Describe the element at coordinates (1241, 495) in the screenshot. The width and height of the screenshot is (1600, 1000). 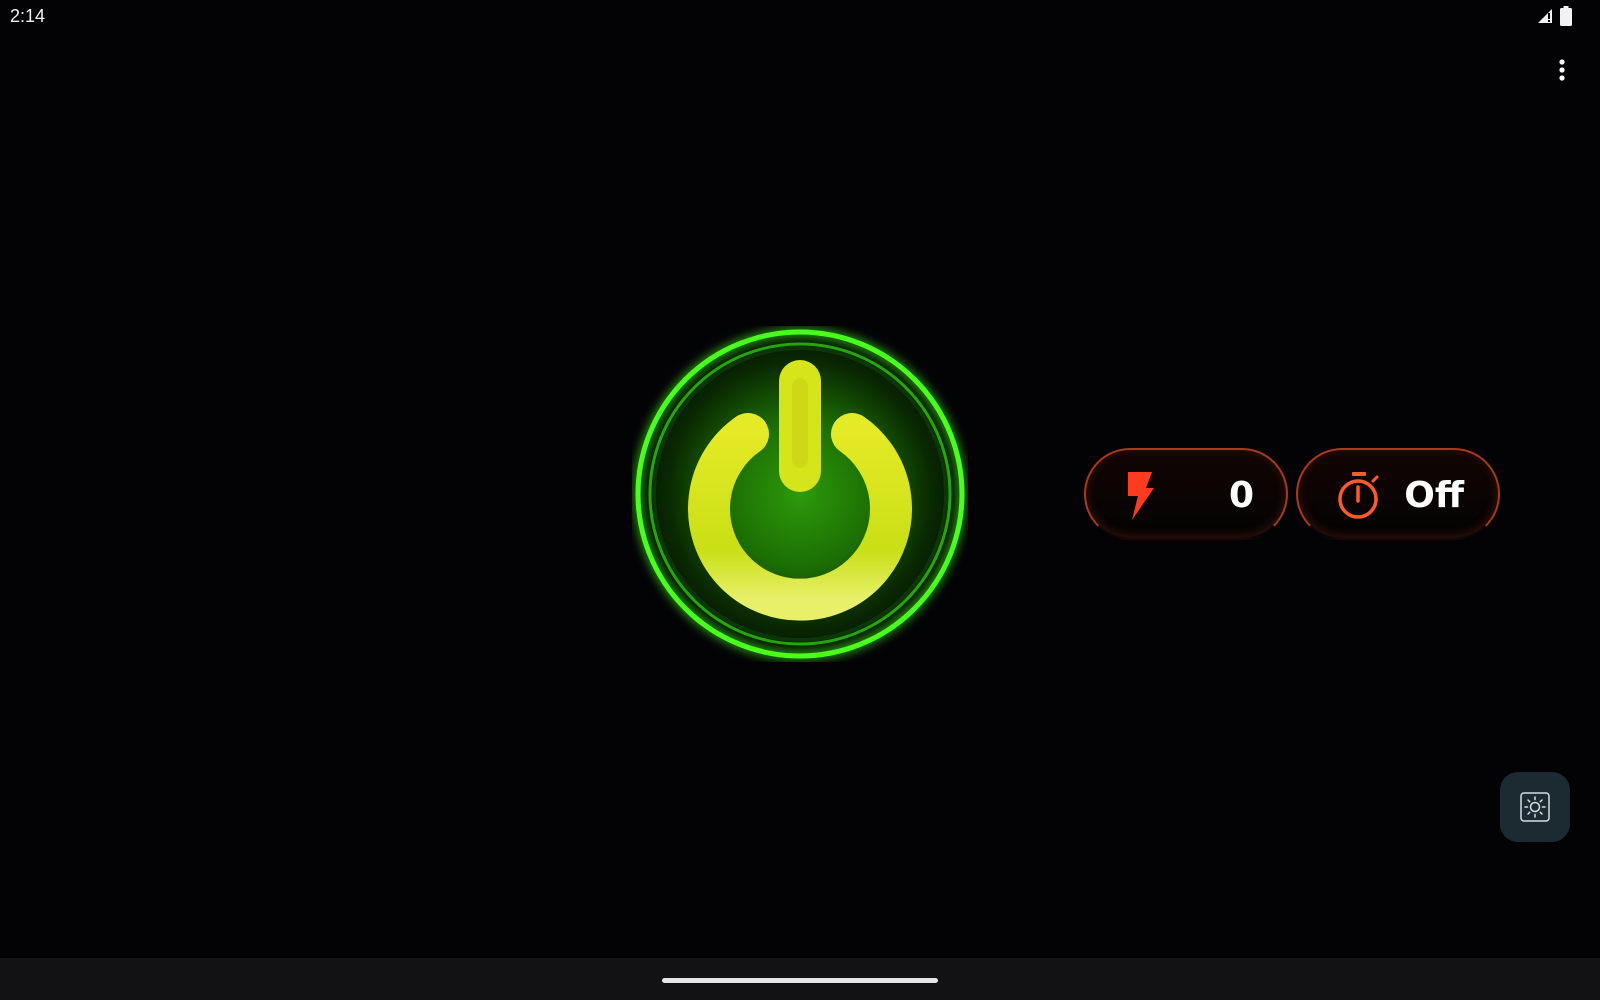
I see `strobe-value: 0` at that location.